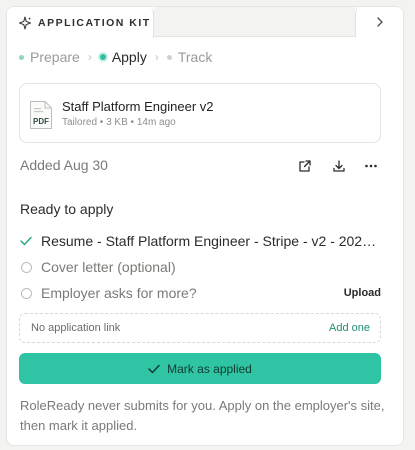 The image size is (415, 450). Describe the element at coordinates (200, 293) in the screenshot. I see `checklist-item-employer-asks: Employer asks for more? Upload` at that location.